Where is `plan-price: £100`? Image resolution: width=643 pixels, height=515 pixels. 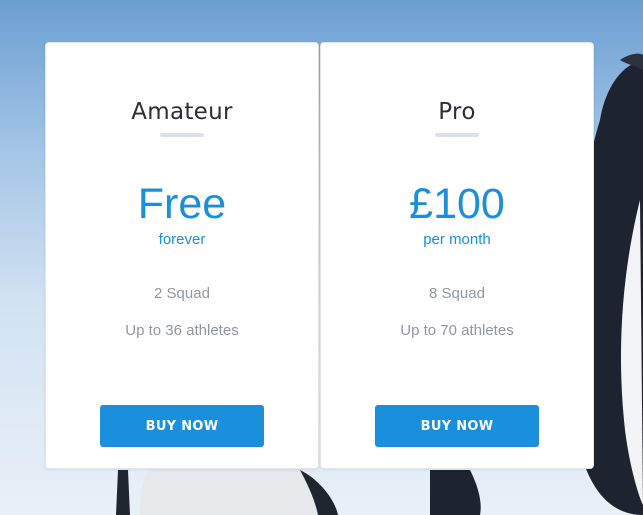
plan-price: £100 is located at coordinates (457, 204).